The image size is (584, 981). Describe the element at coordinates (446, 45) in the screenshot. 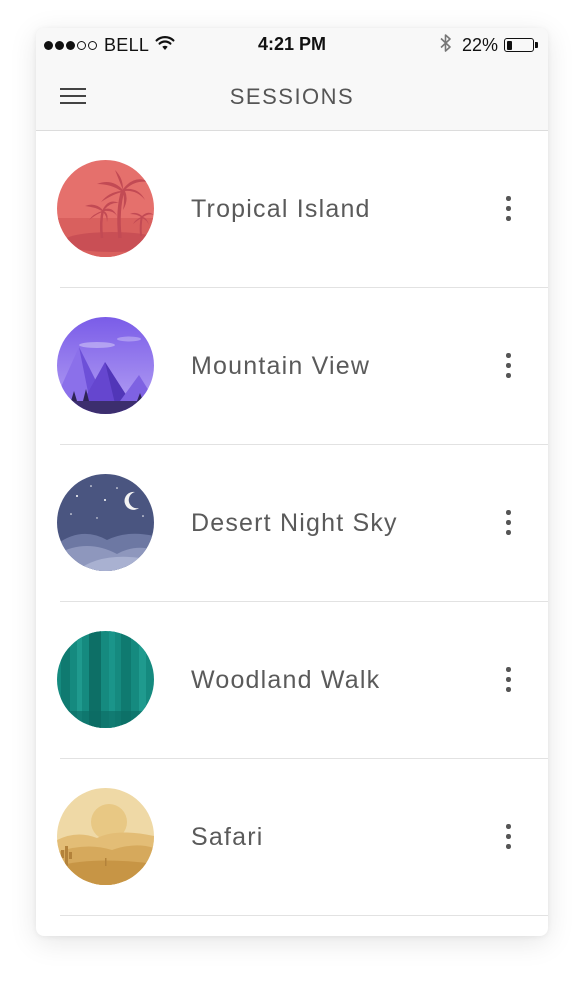

I see `bluetooth-icon` at that location.